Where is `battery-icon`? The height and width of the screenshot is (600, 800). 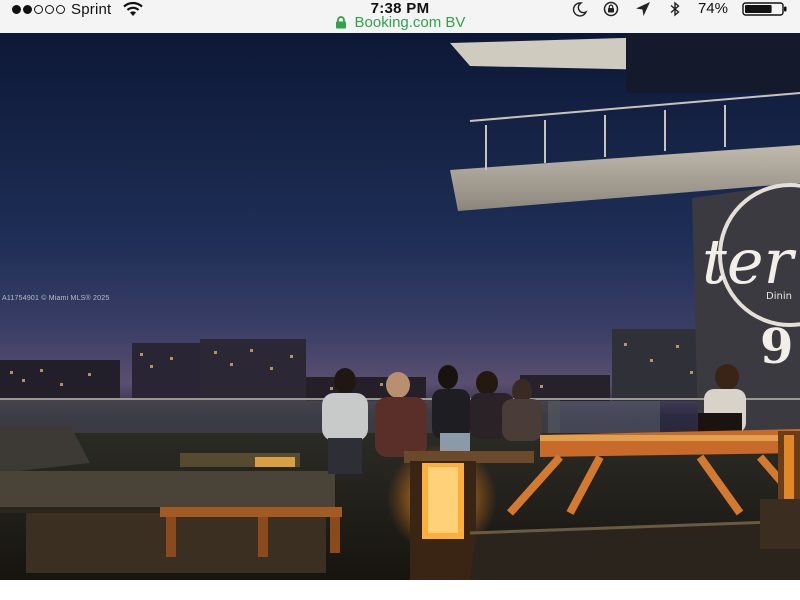 battery-icon is located at coordinates (764, 8).